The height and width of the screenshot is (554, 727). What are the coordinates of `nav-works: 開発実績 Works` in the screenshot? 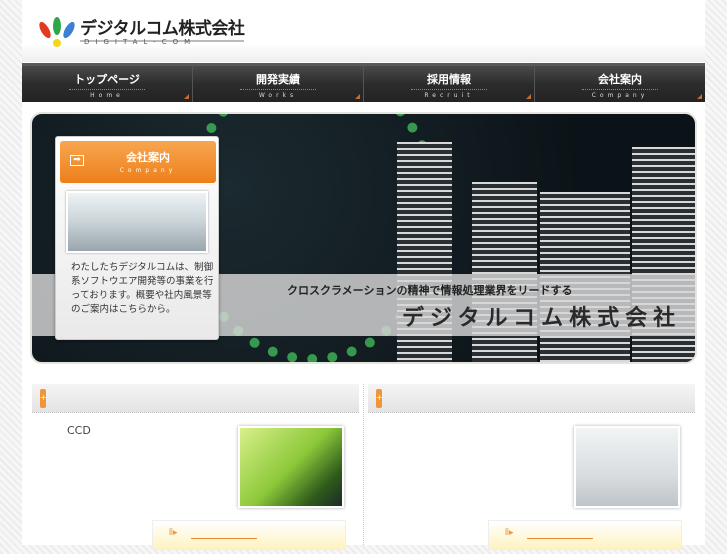 It's located at (278, 82).